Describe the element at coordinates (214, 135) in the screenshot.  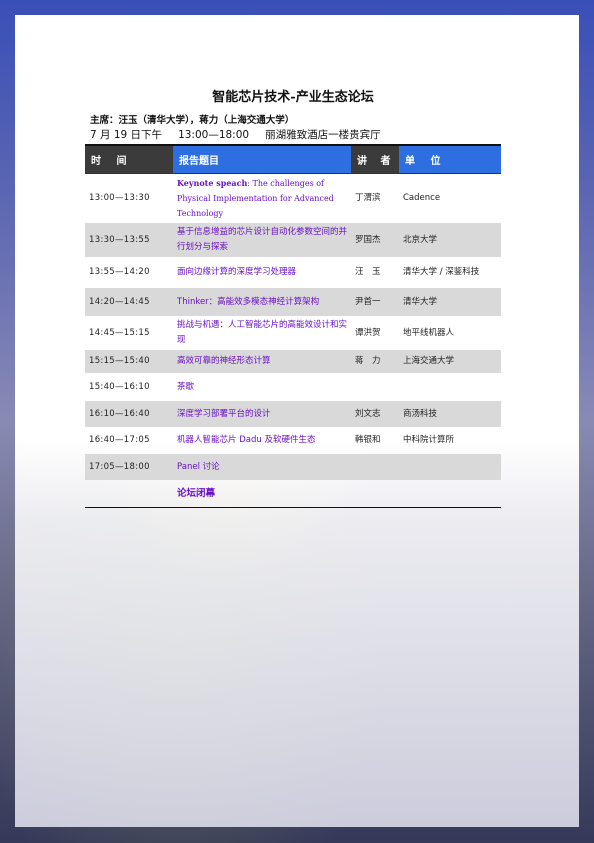
I see `session-time: 13:00—18:00` at that location.